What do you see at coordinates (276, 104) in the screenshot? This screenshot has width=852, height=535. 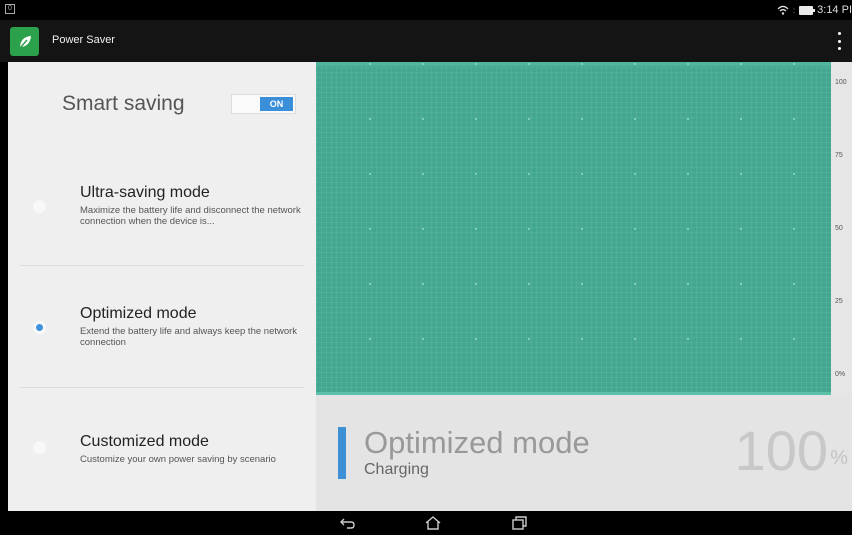 I see `toggle-on-label: ON` at bounding box center [276, 104].